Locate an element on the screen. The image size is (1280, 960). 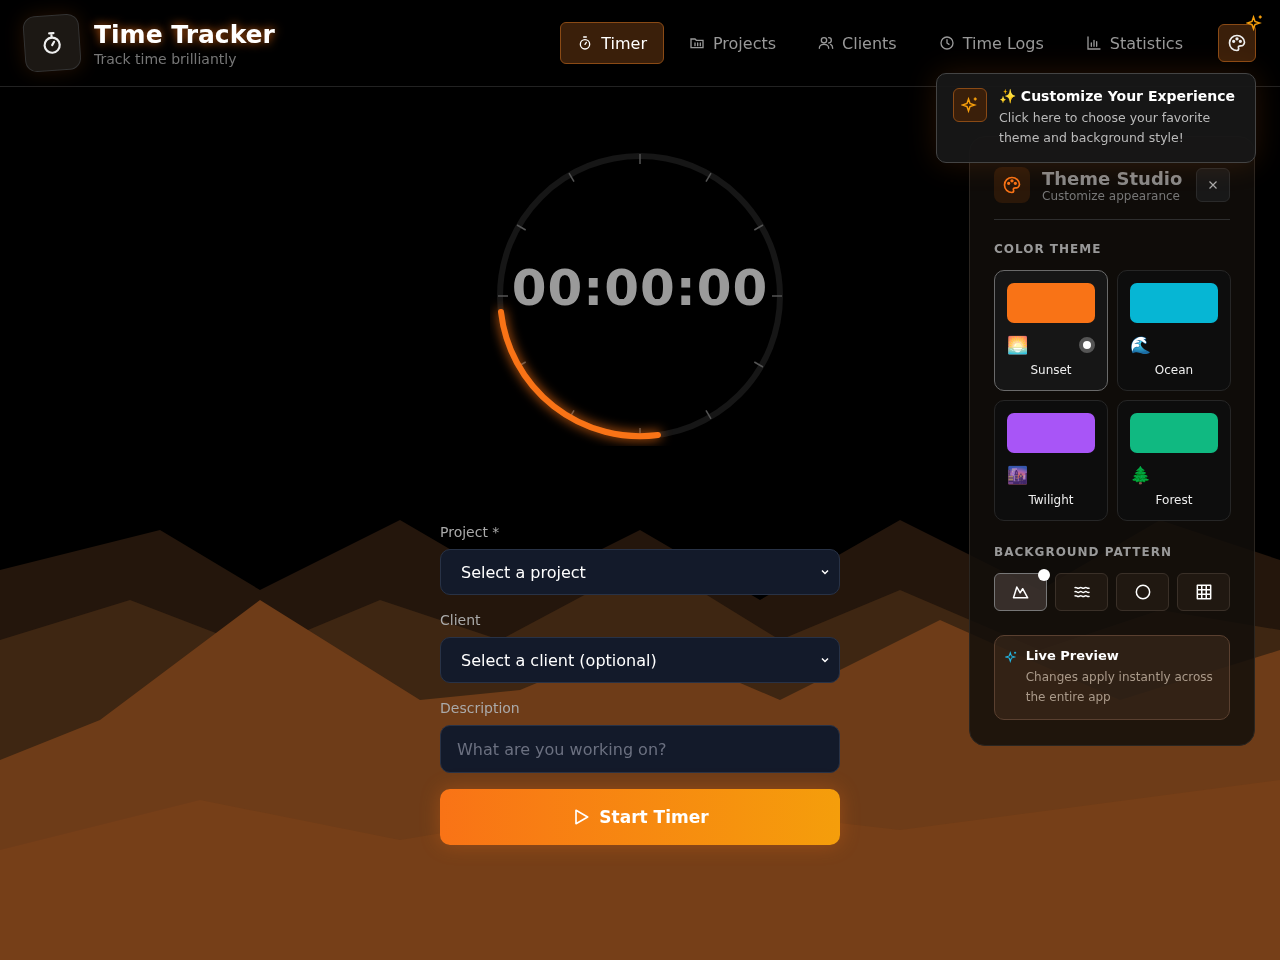
nav-tab: Statistics is located at coordinates (1134, 43).